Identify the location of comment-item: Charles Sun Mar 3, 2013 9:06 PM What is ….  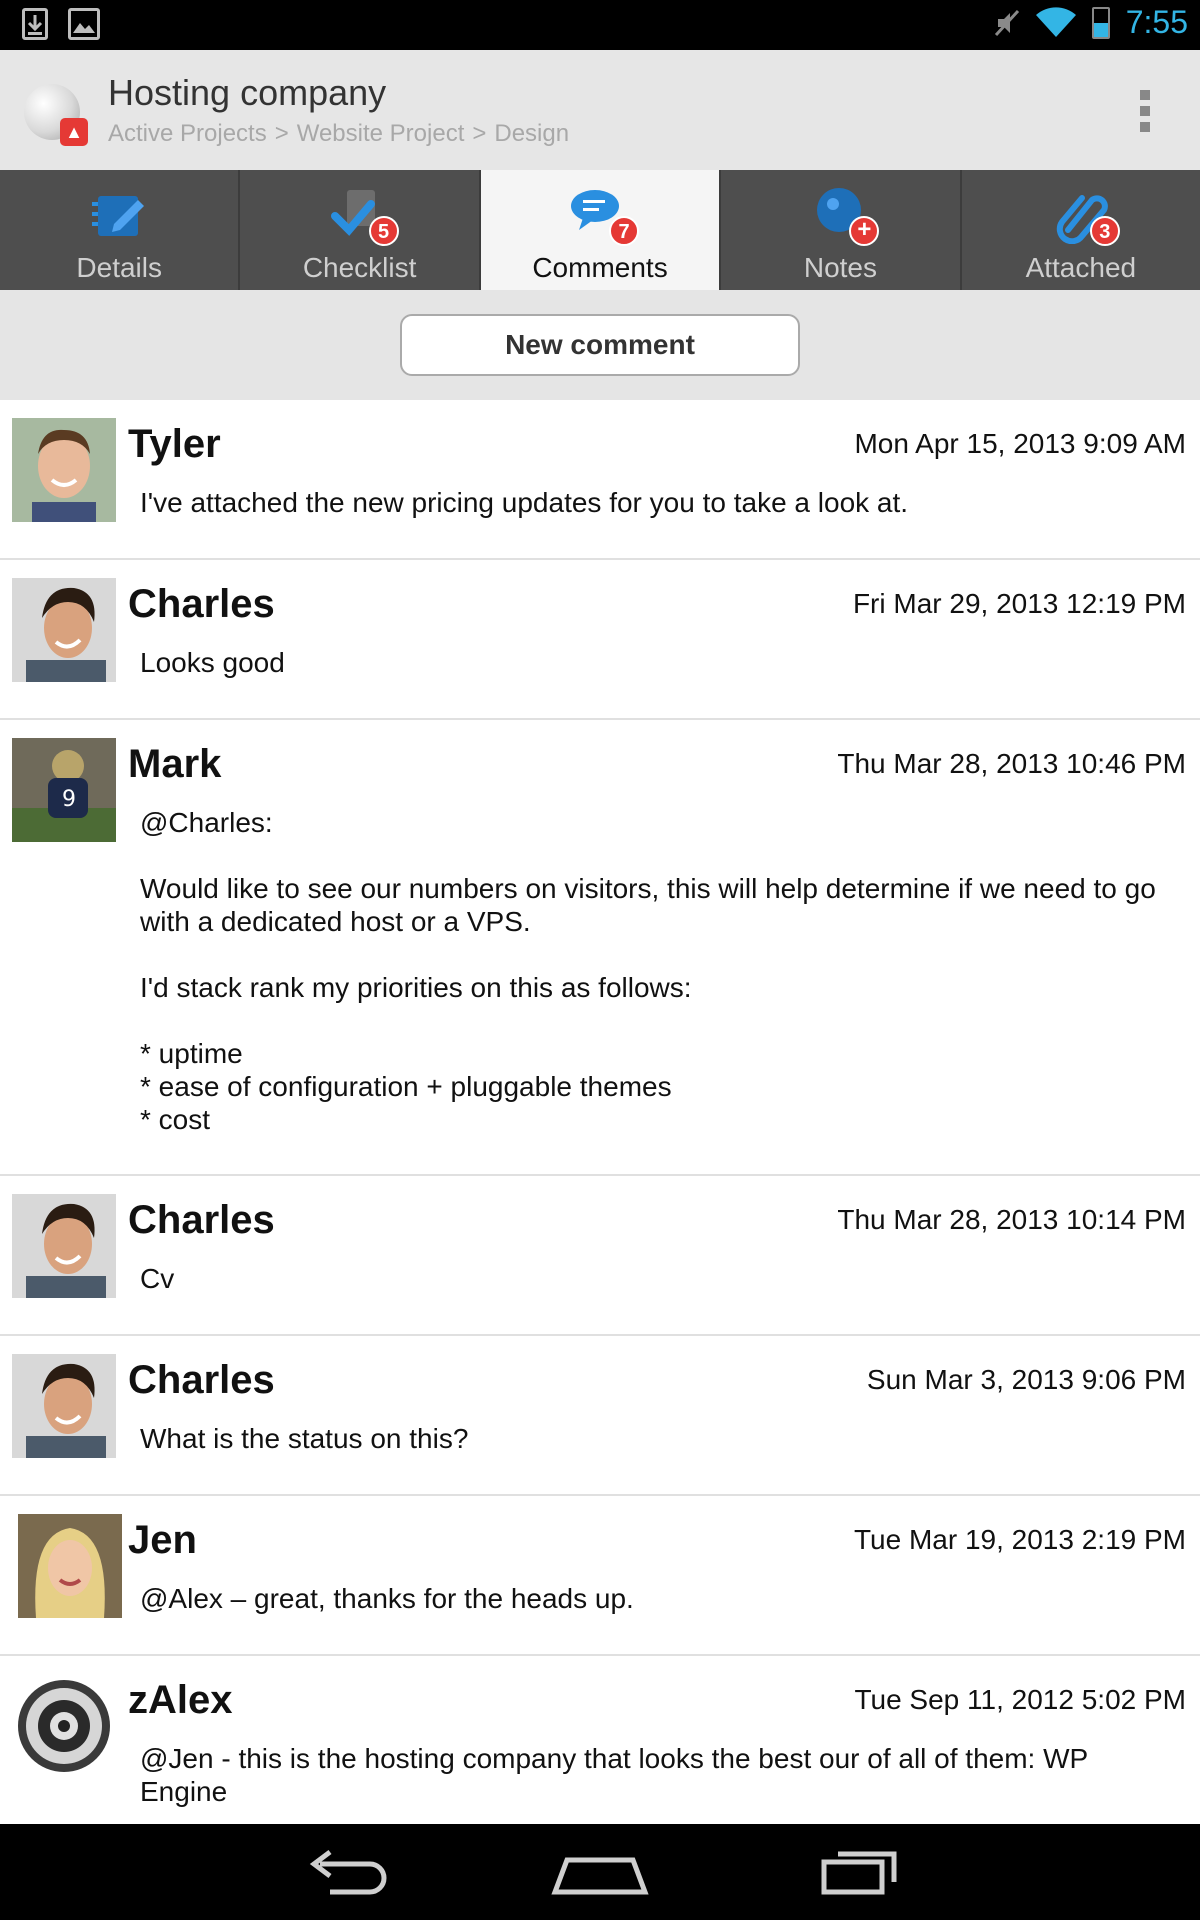
(600, 1416).